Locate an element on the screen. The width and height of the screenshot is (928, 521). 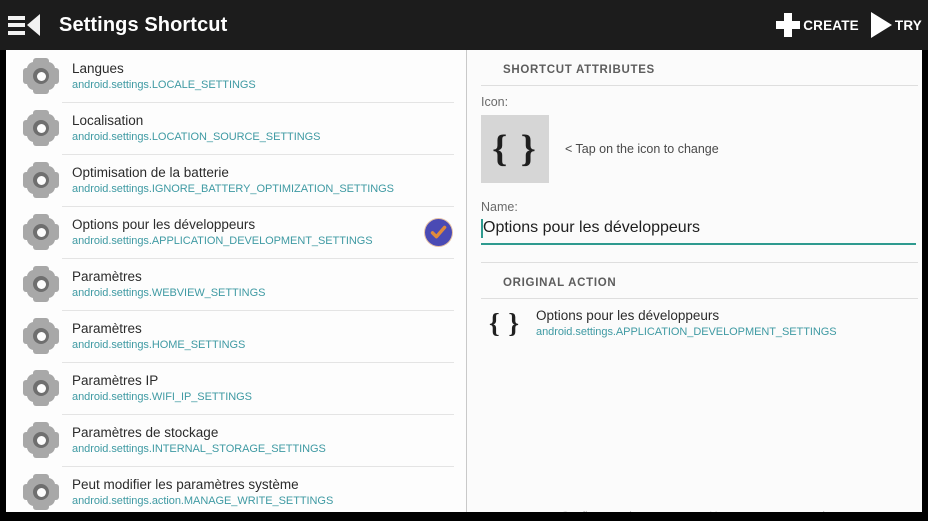
list-item-title: Langues is located at coordinates (98, 68).